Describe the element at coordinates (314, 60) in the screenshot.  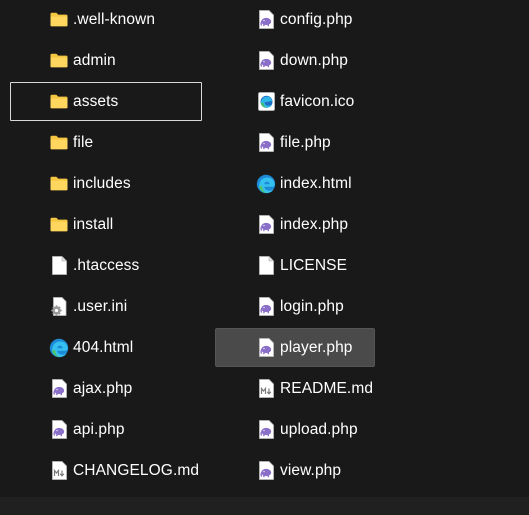
I see `file-item-label: down.php` at that location.